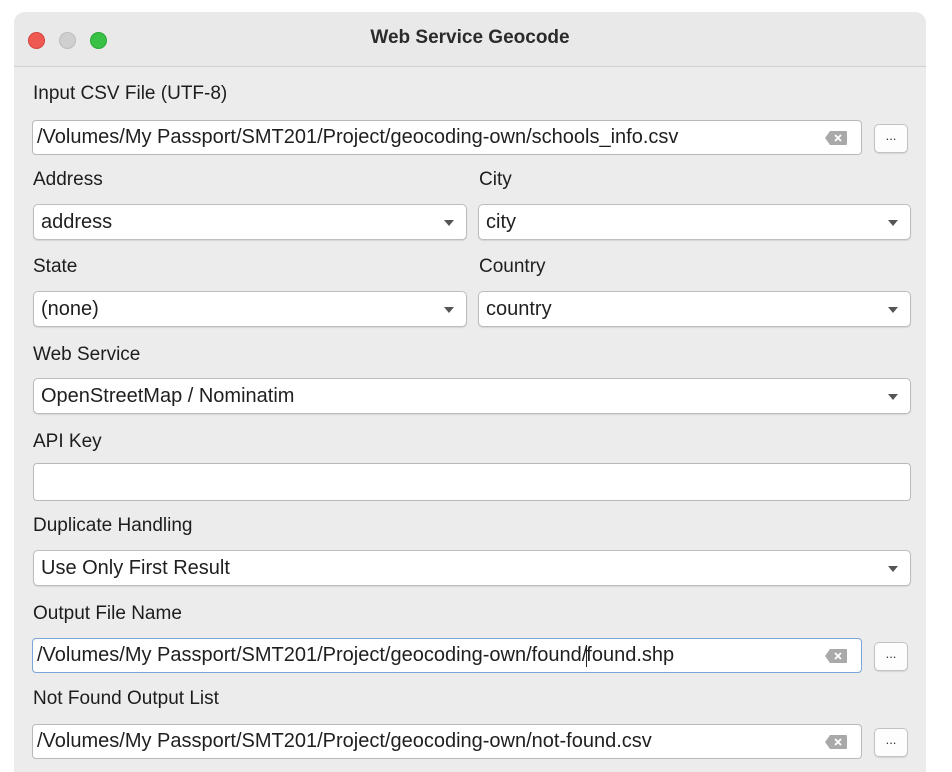 The width and height of the screenshot is (952, 772). I want to click on title-bar: Web Service Geocode, so click(470, 39).